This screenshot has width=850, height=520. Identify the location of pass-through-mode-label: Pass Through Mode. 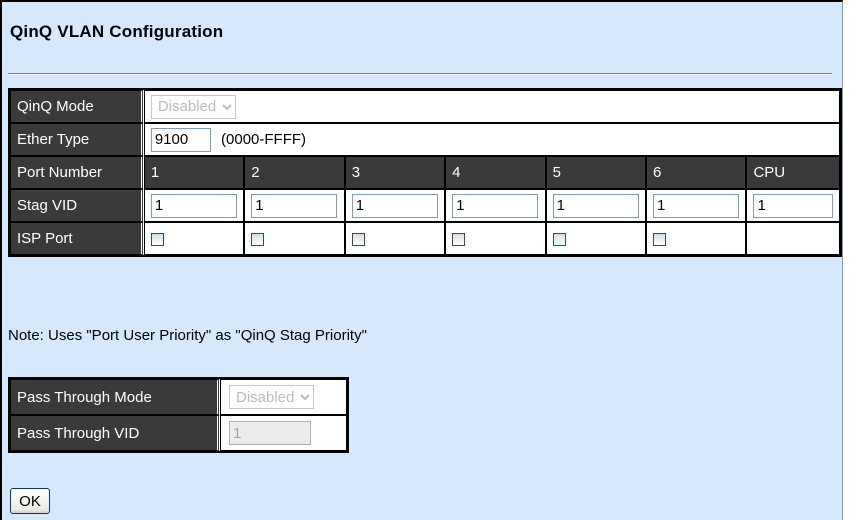
(115, 397).